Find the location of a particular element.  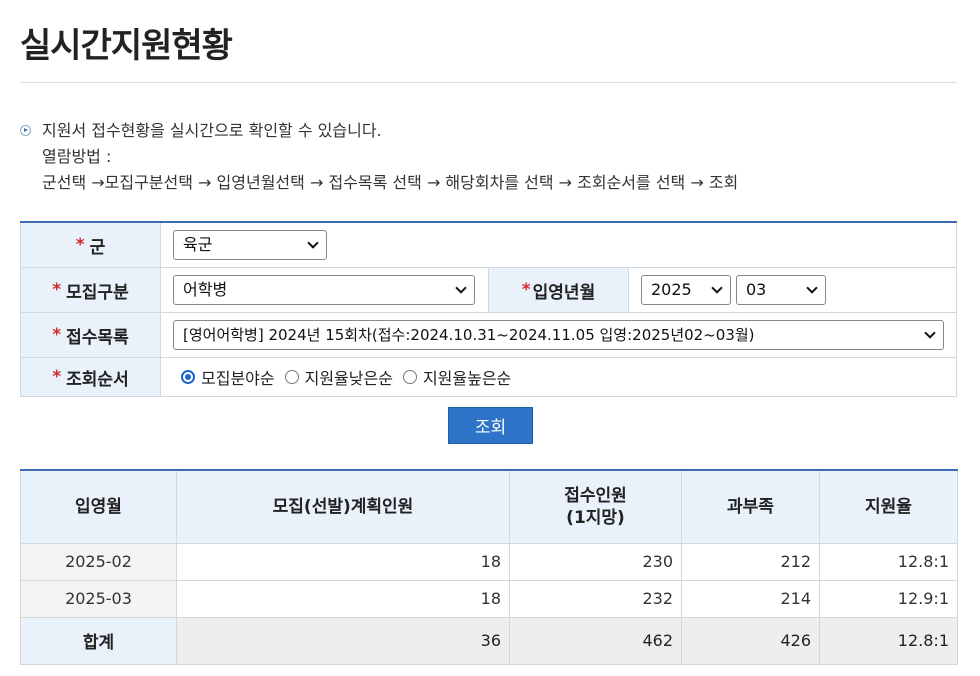

required-mark: * is located at coordinates (80, 245).